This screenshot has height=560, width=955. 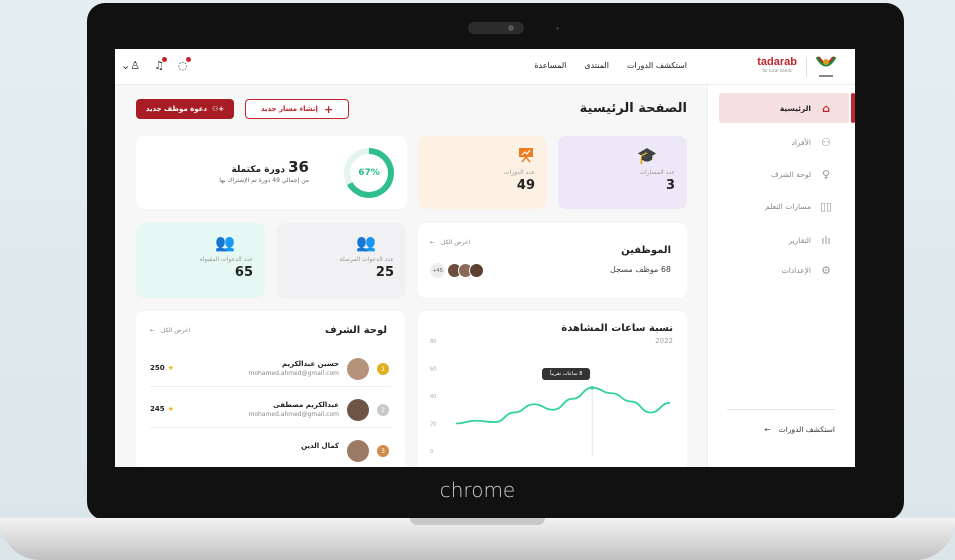 I want to click on star-icon: ★, so click(x=170, y=409).